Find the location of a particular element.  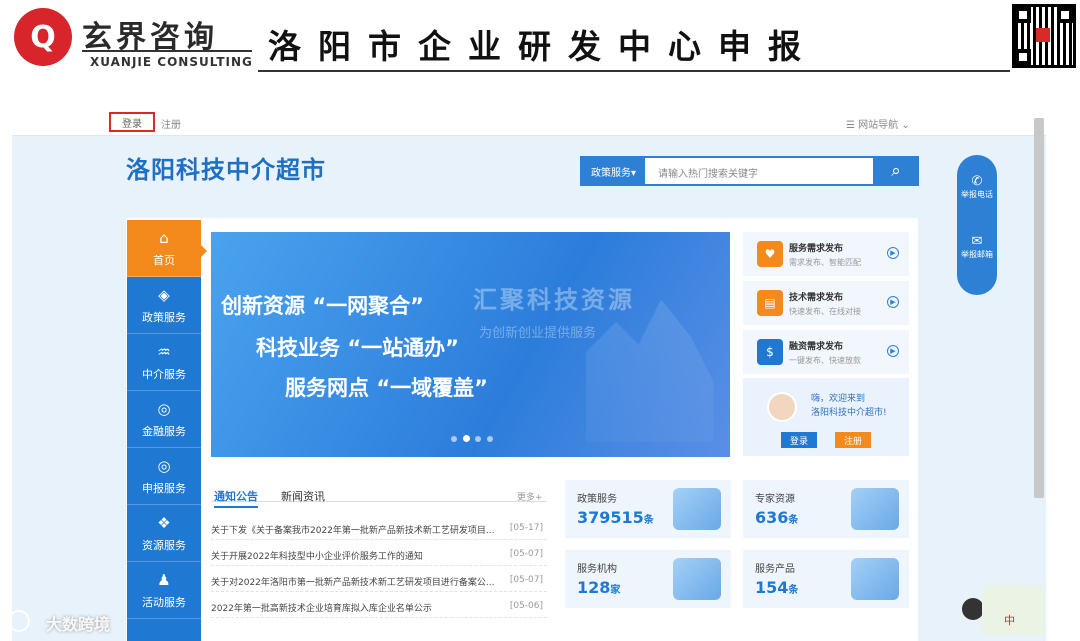

banner-slogan-sub: 为创新创业提供服务 is located at coordinates (538, 333).